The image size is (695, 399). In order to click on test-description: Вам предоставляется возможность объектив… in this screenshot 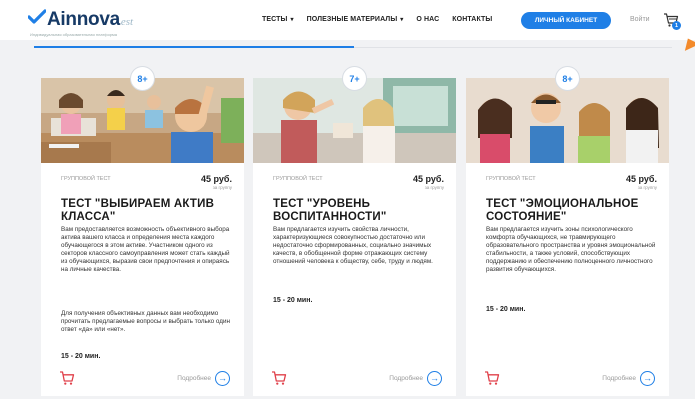, I will do `click(145, 249)`.